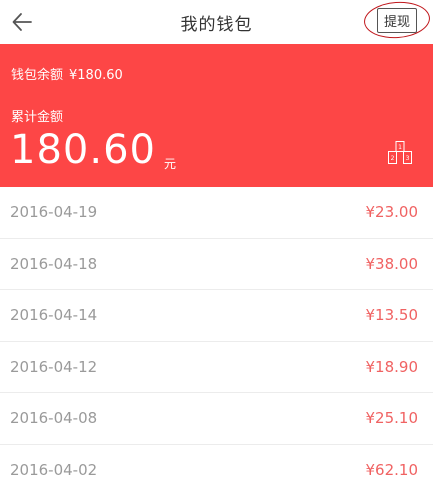 This screenshot has height=492, width=433. What do you see at coordinates (392, 212) in the screenshot?
I see `record-amount: ¥23.00` at bounding box center [392, 212].